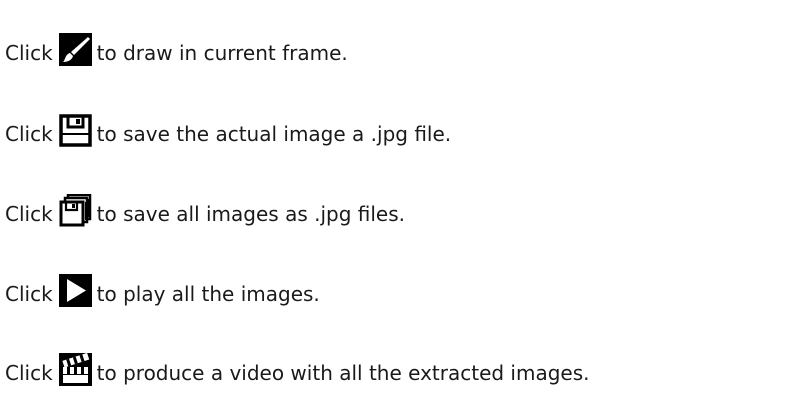 The height and width of the screenshot is (397, 804). I want to click on instruction-play: Click to play all the images., so click(162, 287).